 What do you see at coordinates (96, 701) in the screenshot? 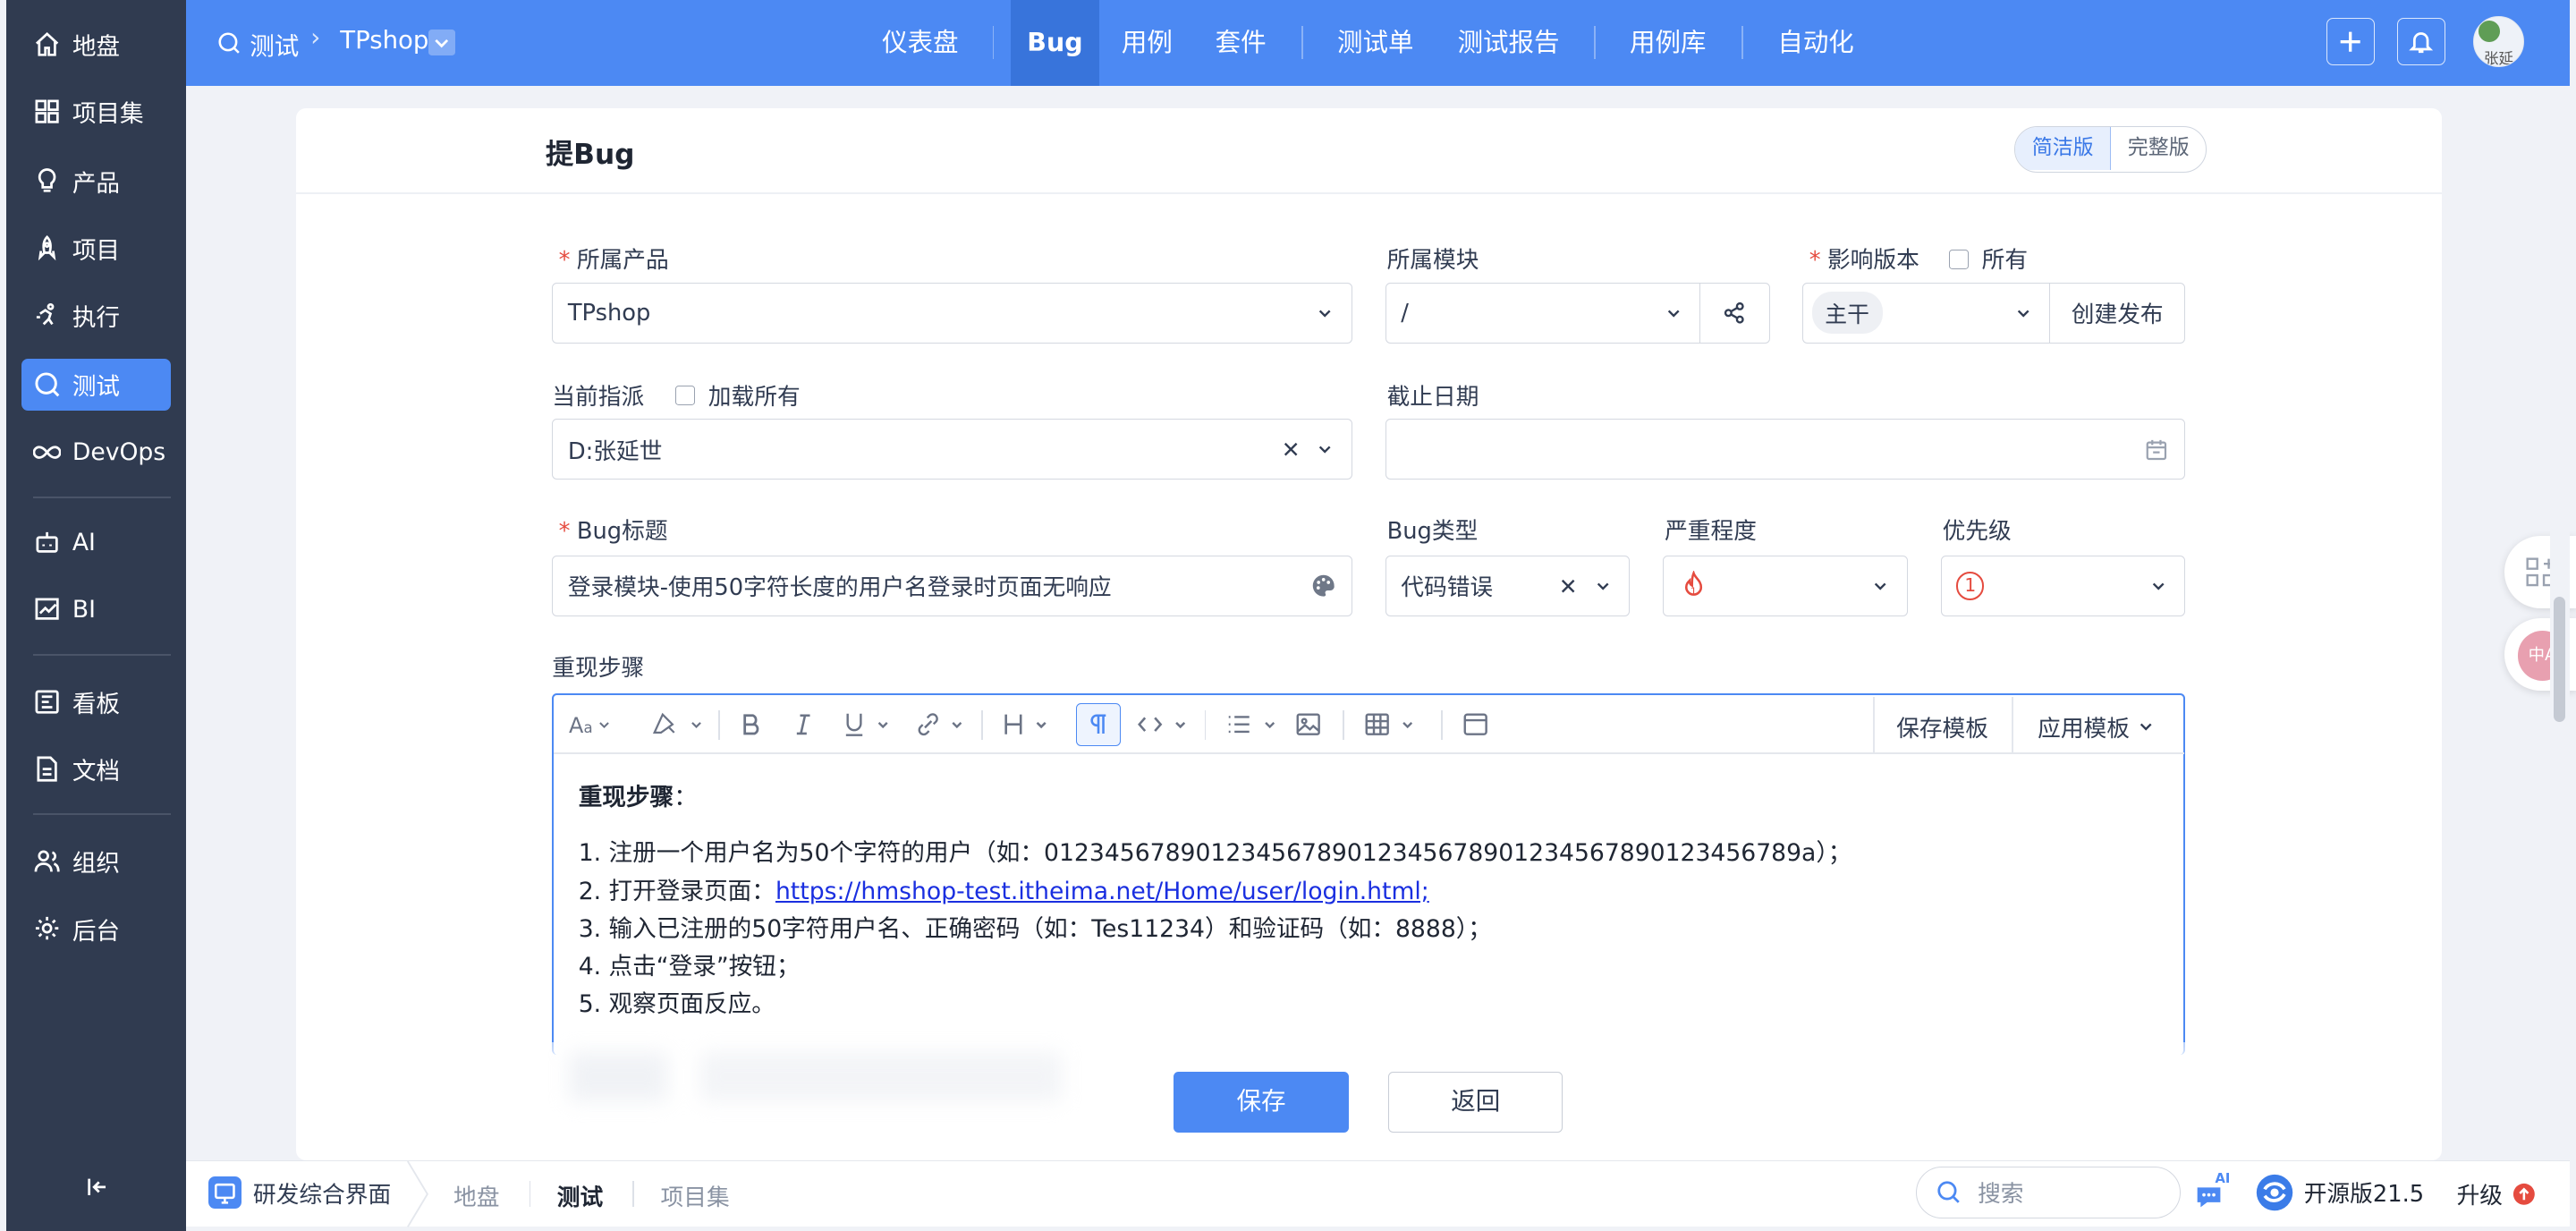
I see `sidebar-item-kanban: 看板` at bounding box center [96, 701].